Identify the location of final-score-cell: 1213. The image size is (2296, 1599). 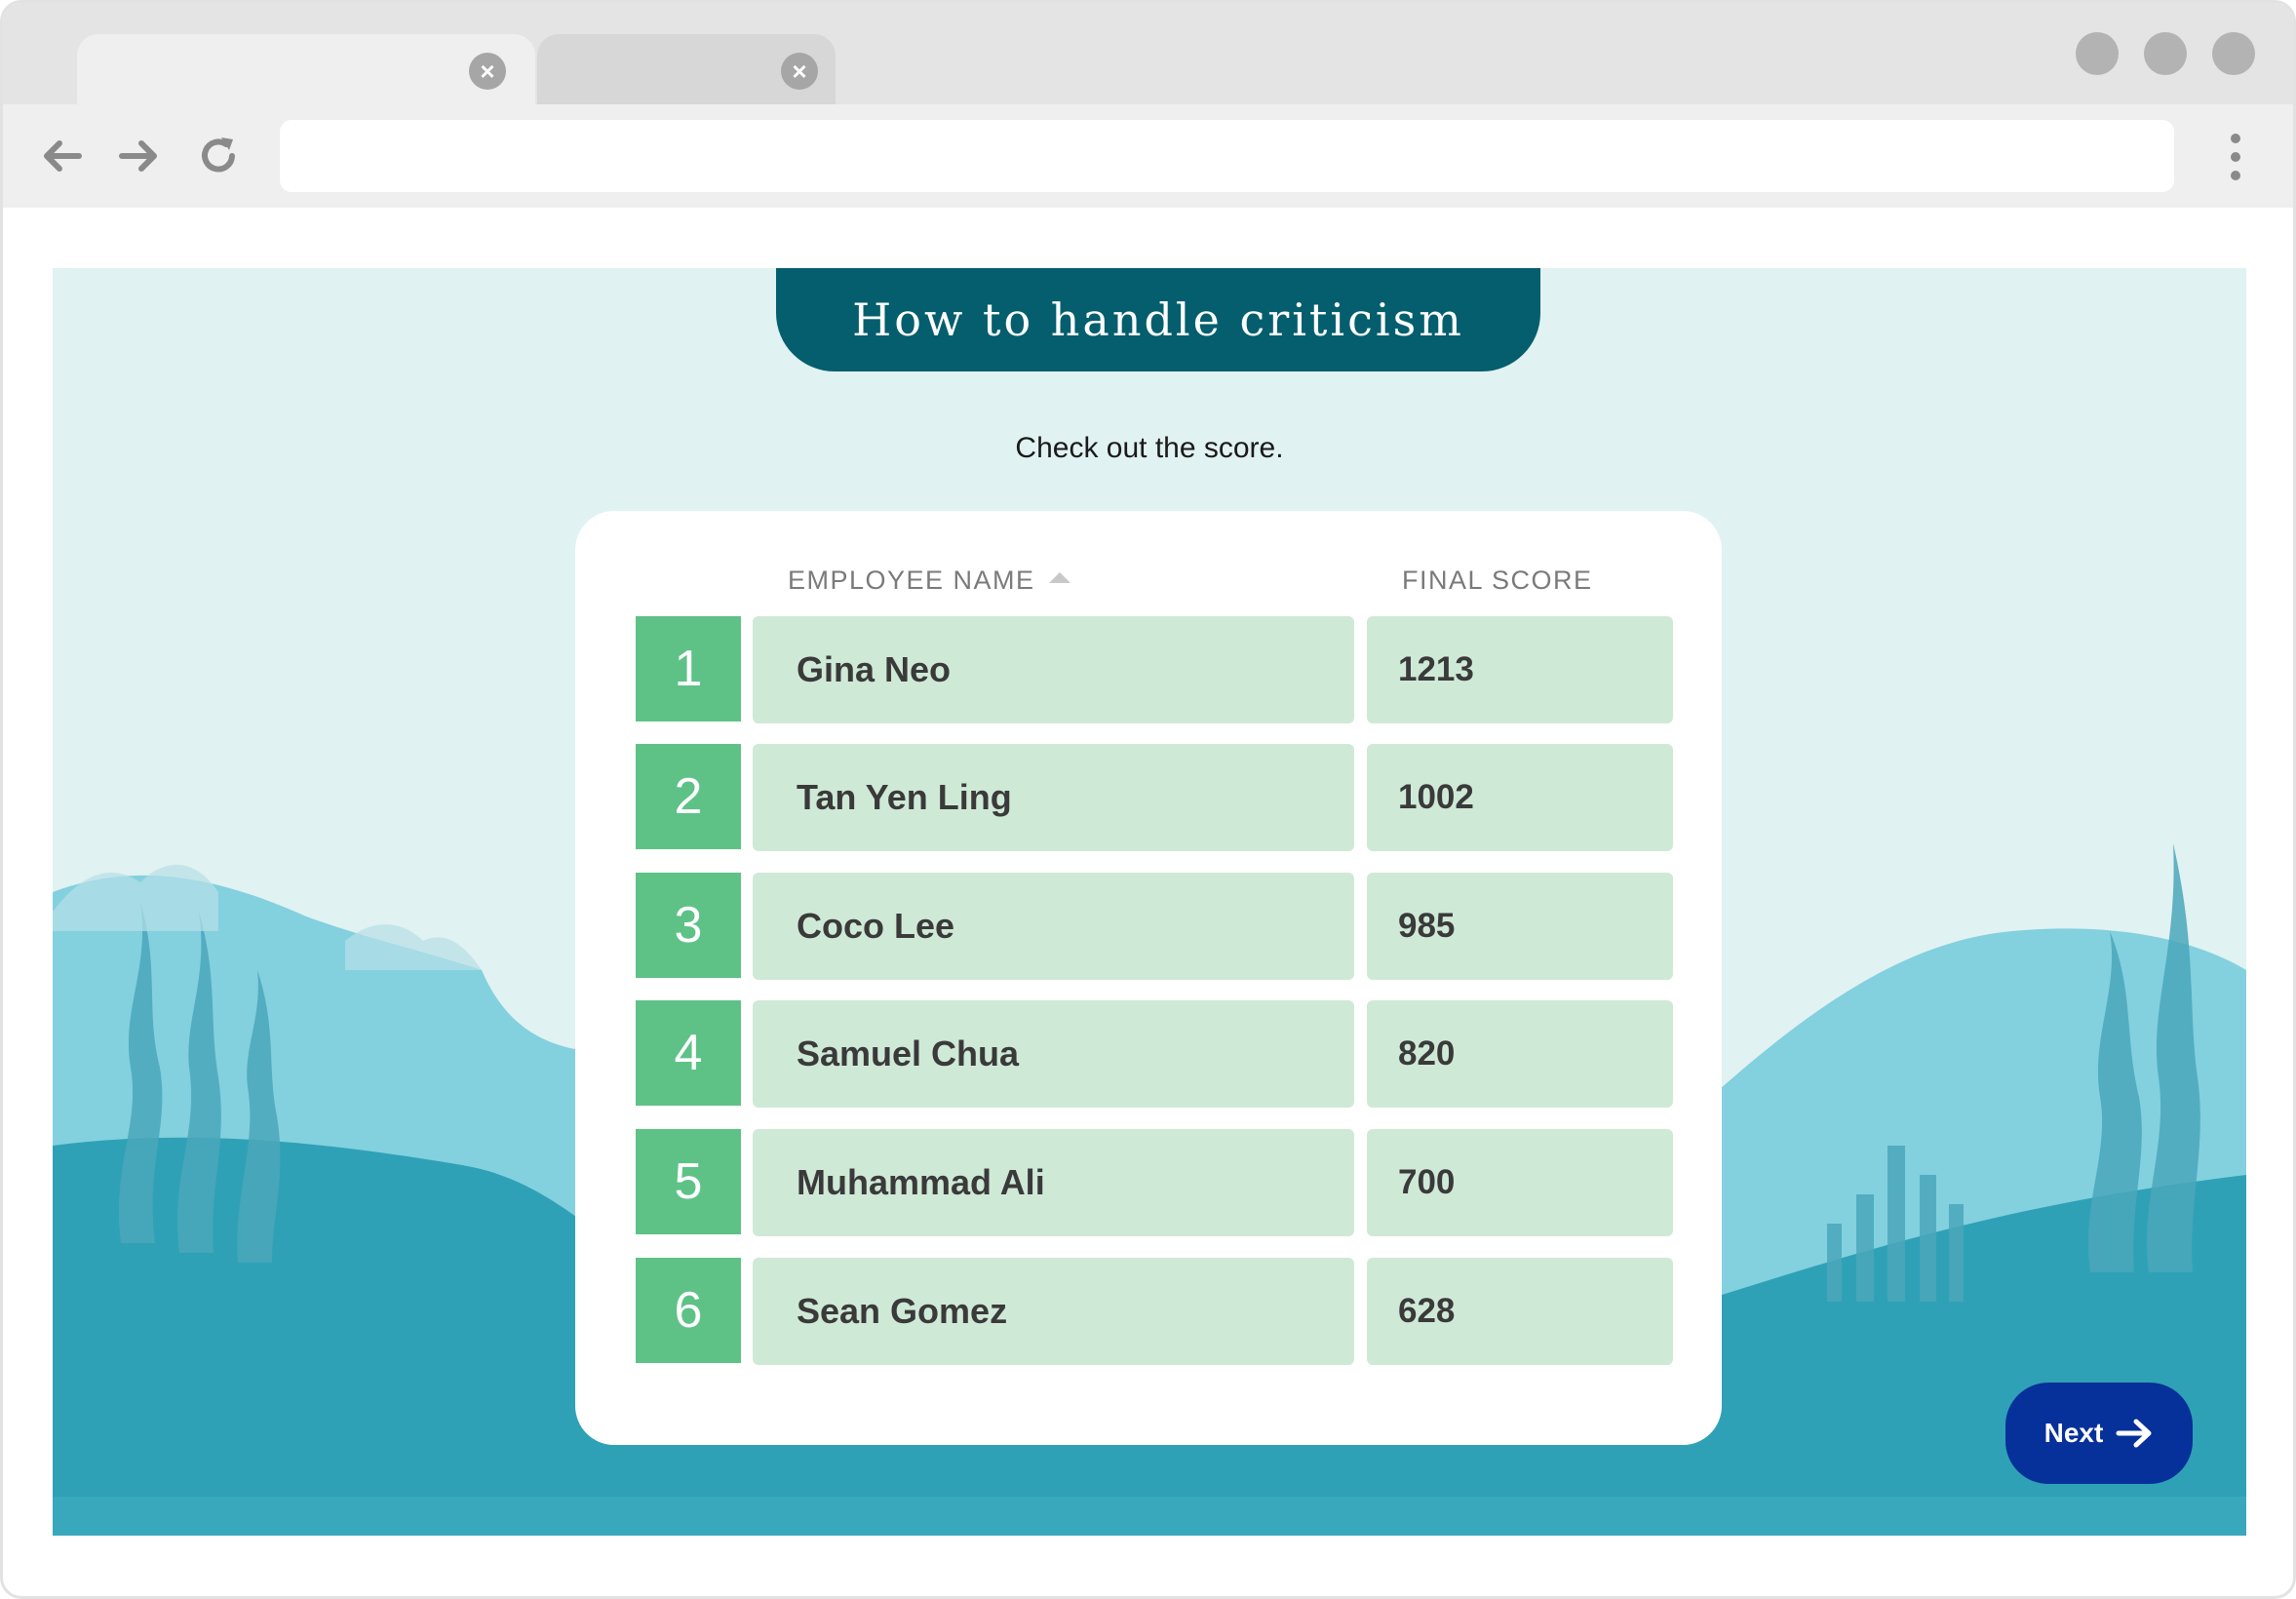
(1520, 669).